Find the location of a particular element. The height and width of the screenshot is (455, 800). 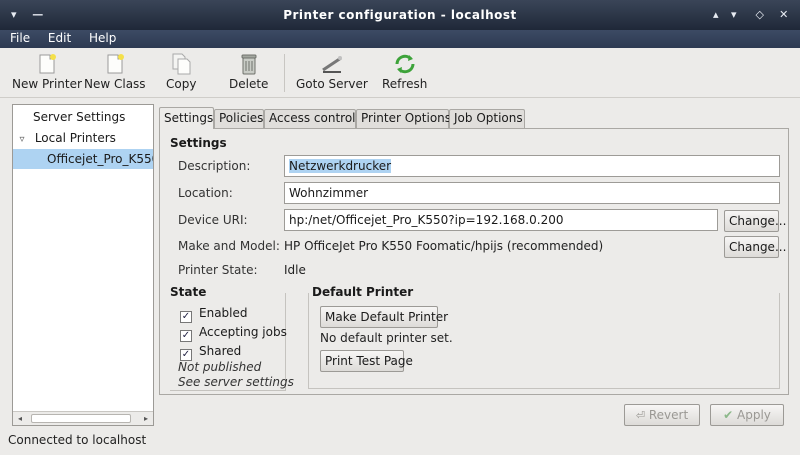

new-printer-button: New Printer is located at coordinates (47, 71).